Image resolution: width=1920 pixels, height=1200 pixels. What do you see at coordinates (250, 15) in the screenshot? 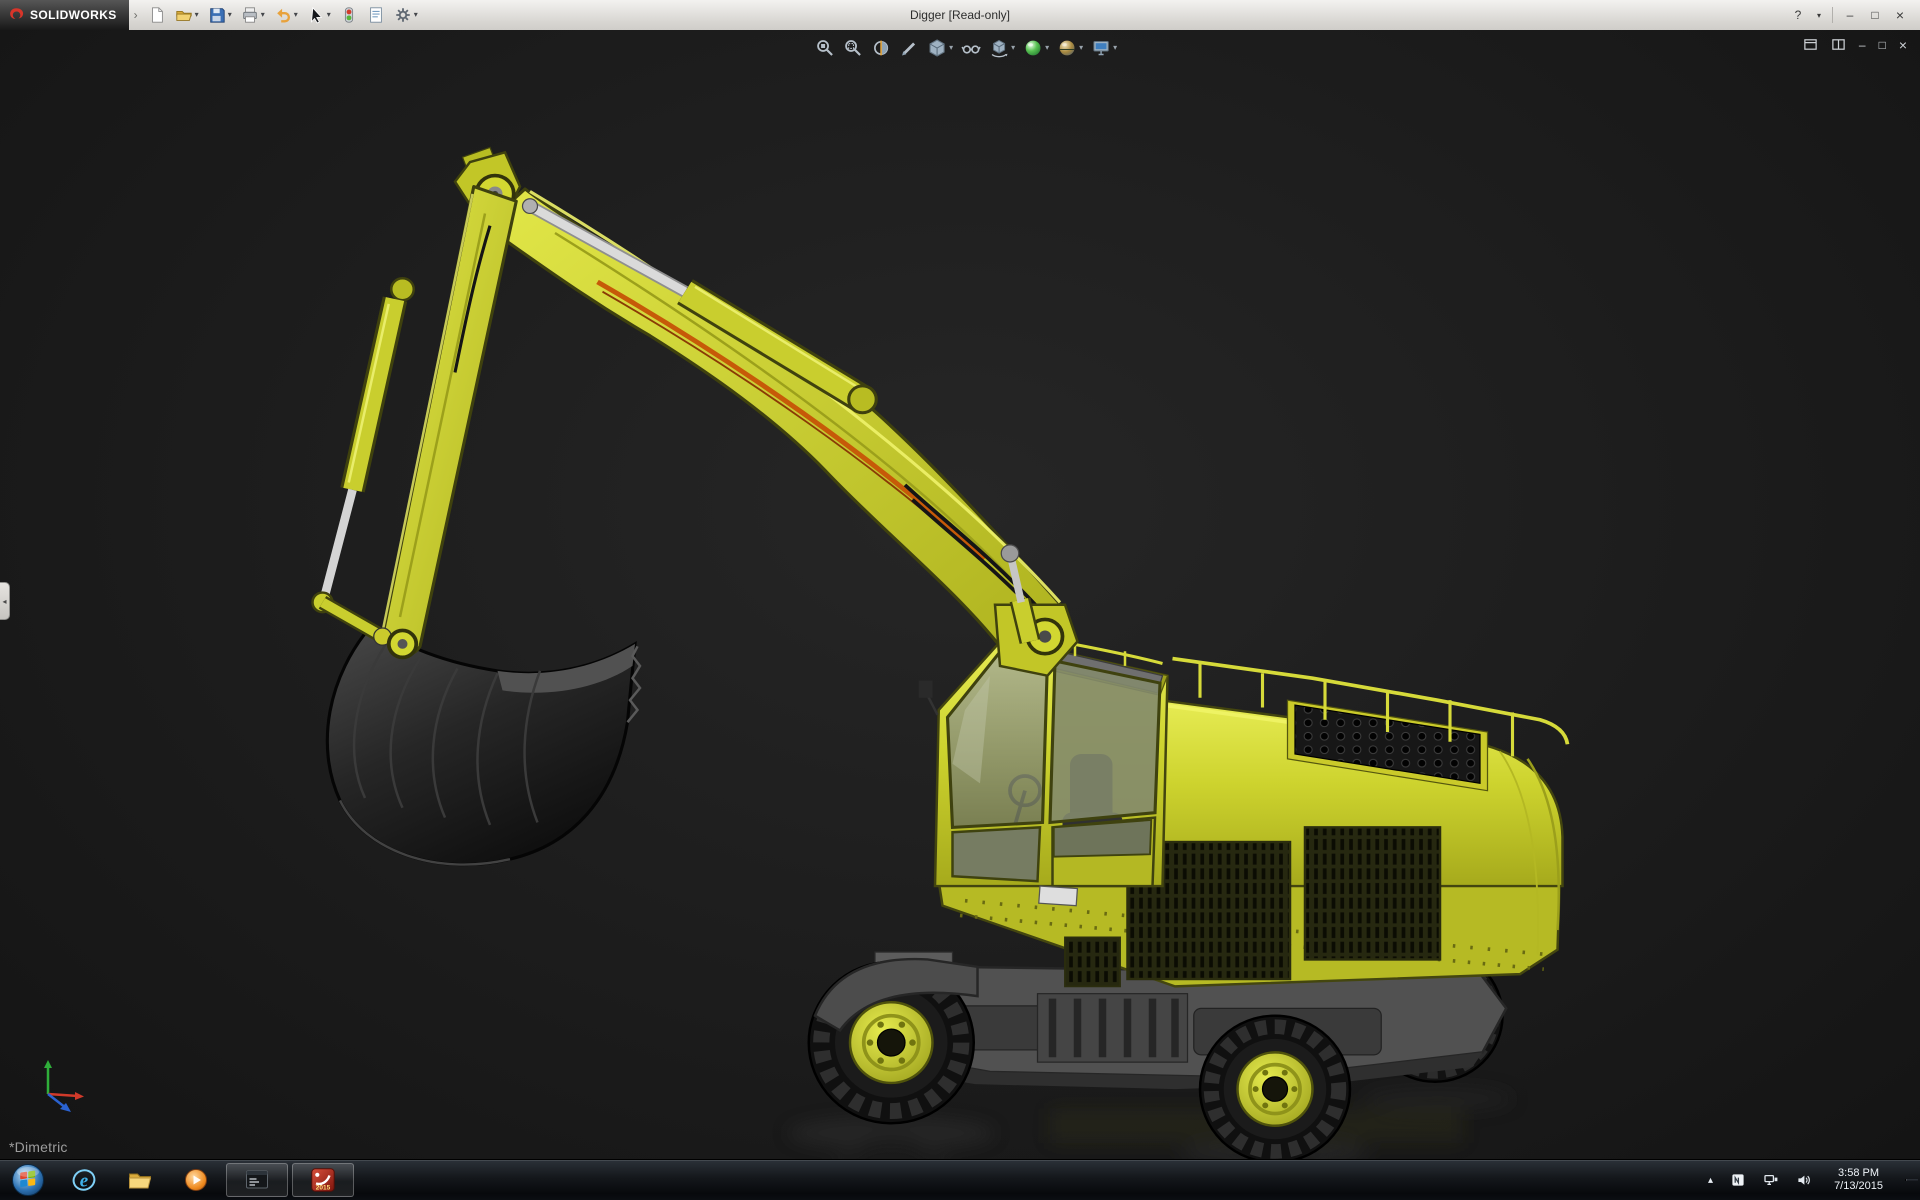
I see `print-icon` at bounding box center [250, 15].